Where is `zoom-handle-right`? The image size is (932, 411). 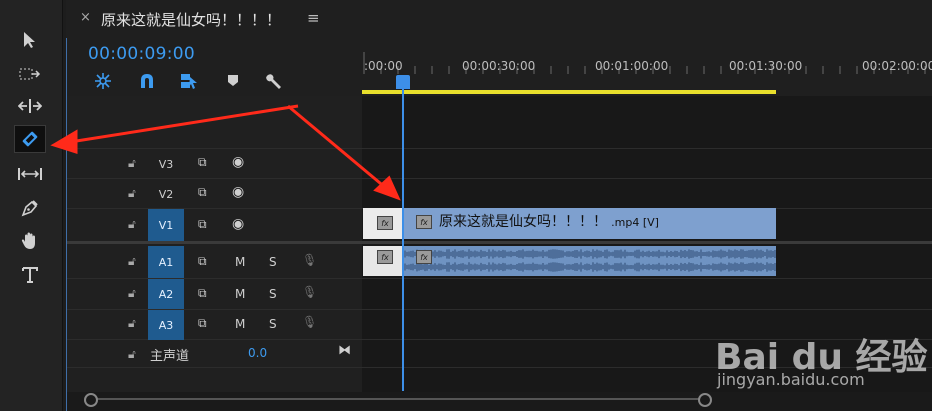
zoom-handle-right is located at coordinates (705, 400).